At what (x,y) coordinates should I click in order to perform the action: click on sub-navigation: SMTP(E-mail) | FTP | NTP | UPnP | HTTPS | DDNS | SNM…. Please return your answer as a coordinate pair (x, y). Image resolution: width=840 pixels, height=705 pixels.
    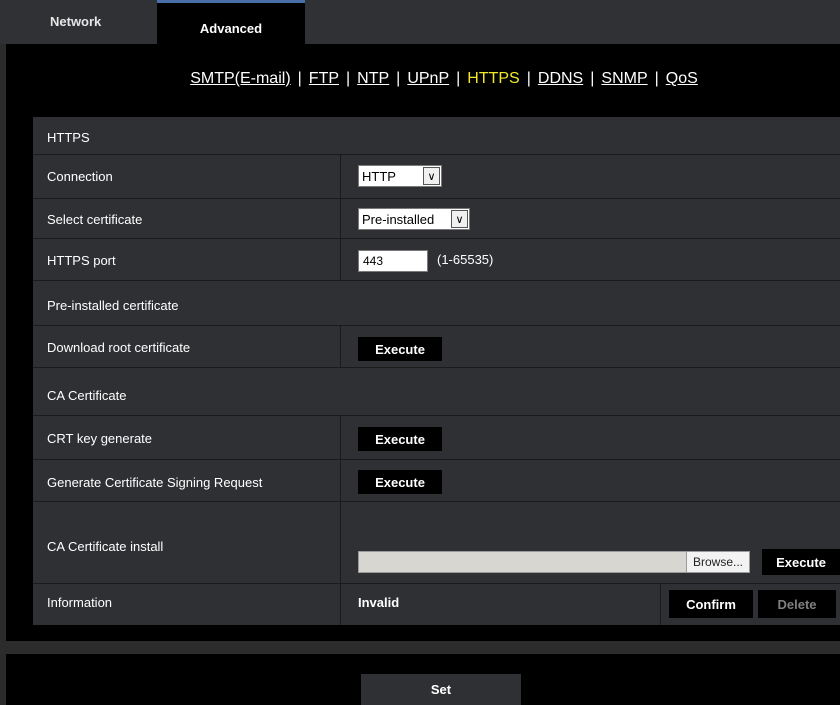
    Looking at the image, I should click on (420, 79).